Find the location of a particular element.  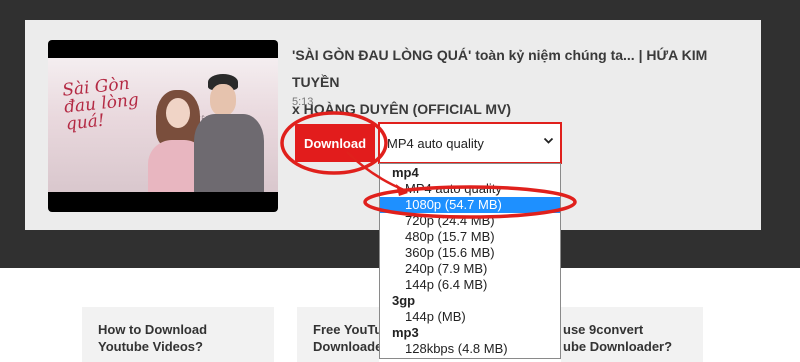

optgroup-mp3: mp3 is located at coordinates (405, 332).